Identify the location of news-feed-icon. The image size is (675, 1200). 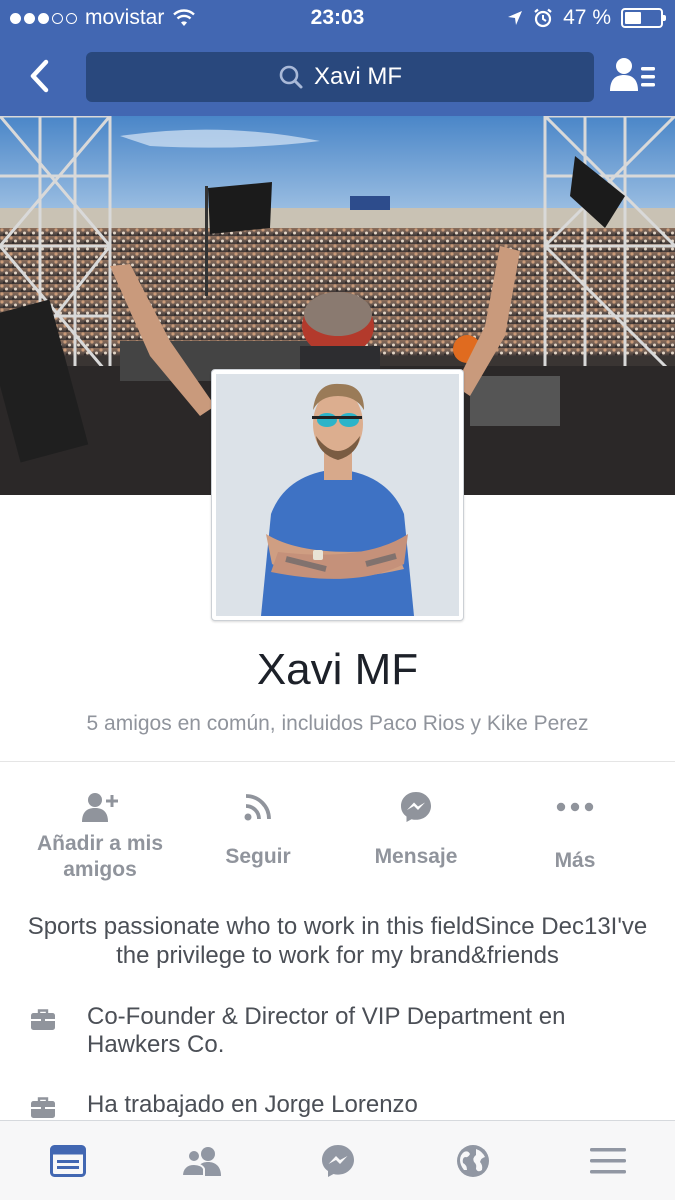
(68, 1161).